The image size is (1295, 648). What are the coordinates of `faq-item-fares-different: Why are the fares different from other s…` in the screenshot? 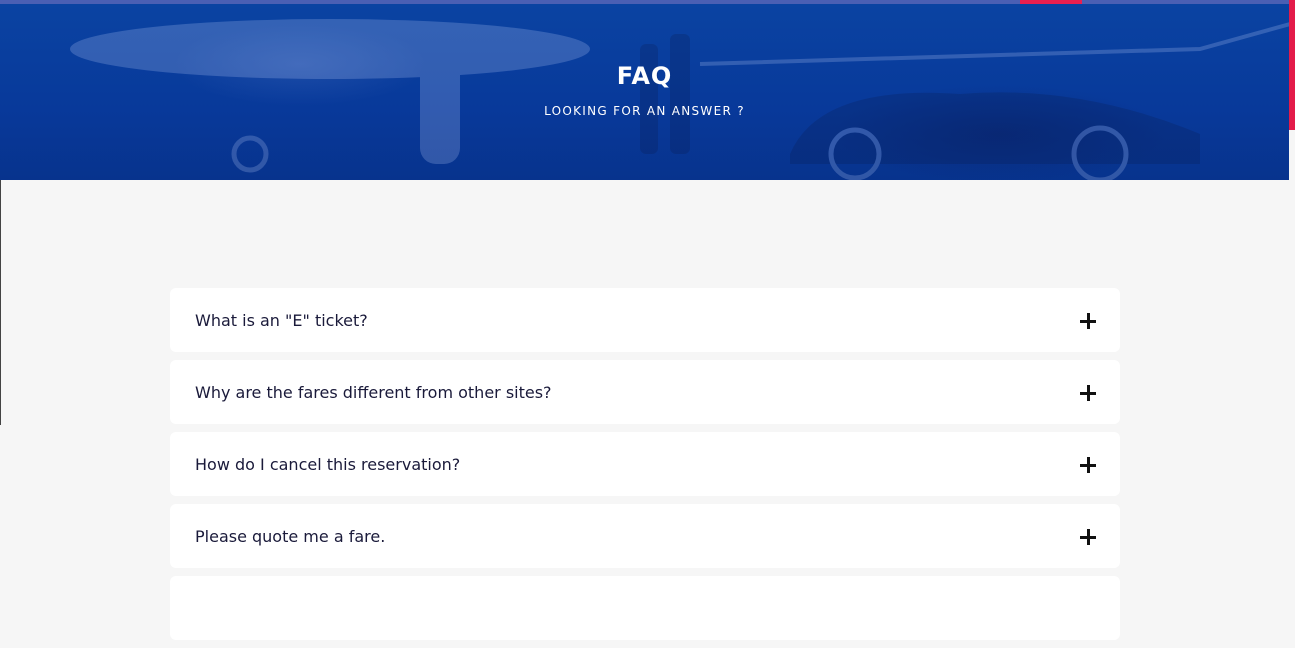 It's located at (645, 392).